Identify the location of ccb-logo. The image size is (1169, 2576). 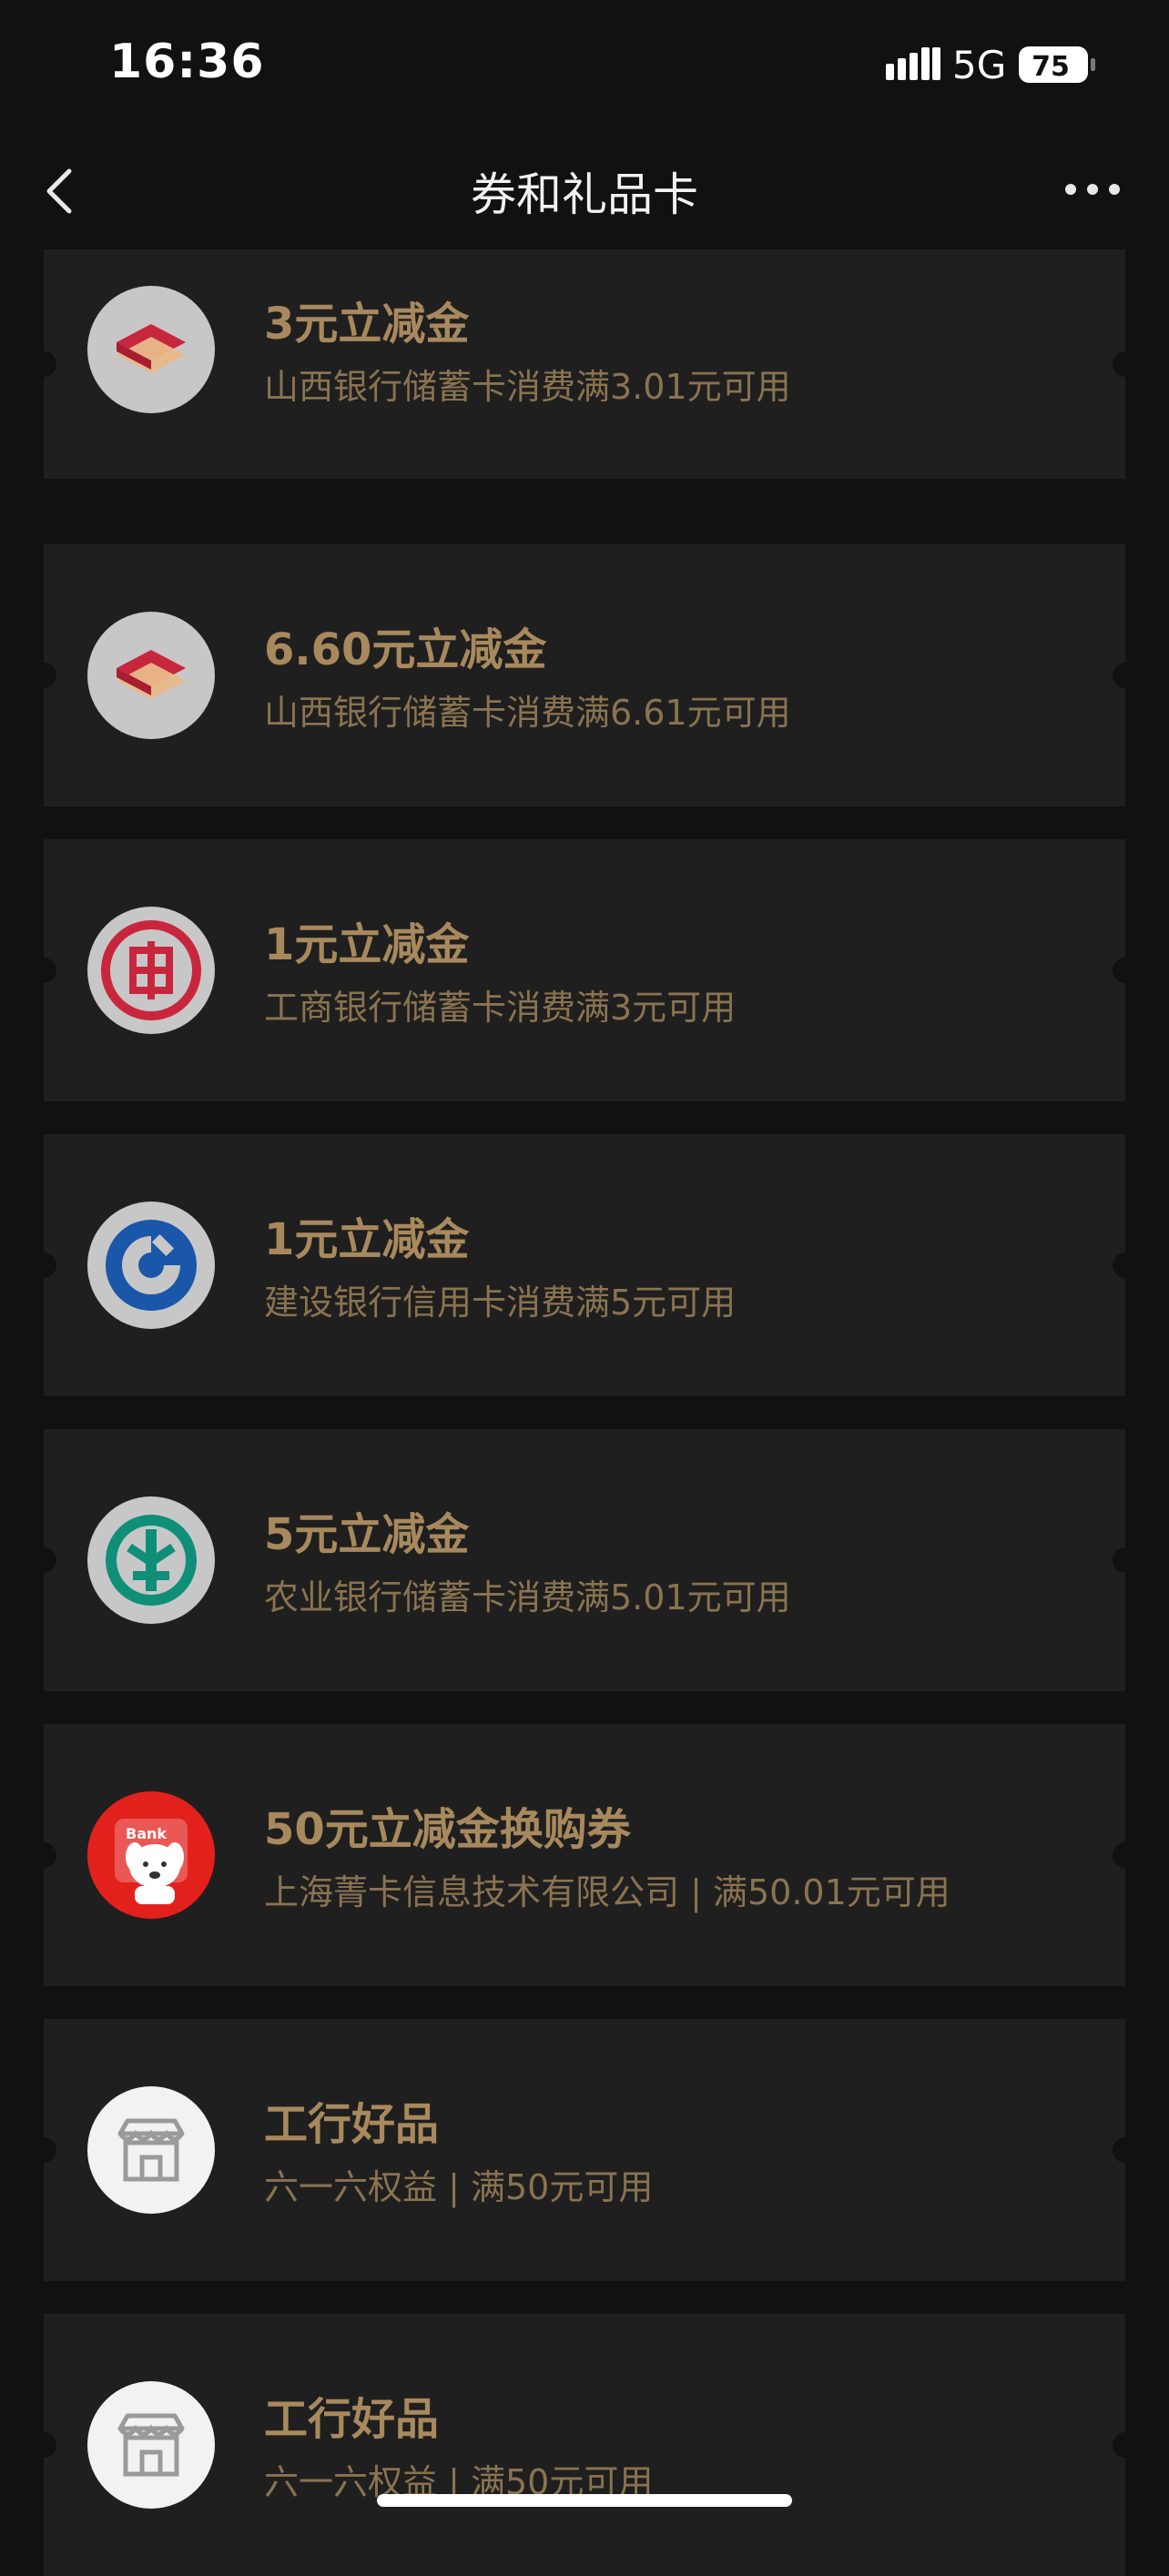
(151, 1265).